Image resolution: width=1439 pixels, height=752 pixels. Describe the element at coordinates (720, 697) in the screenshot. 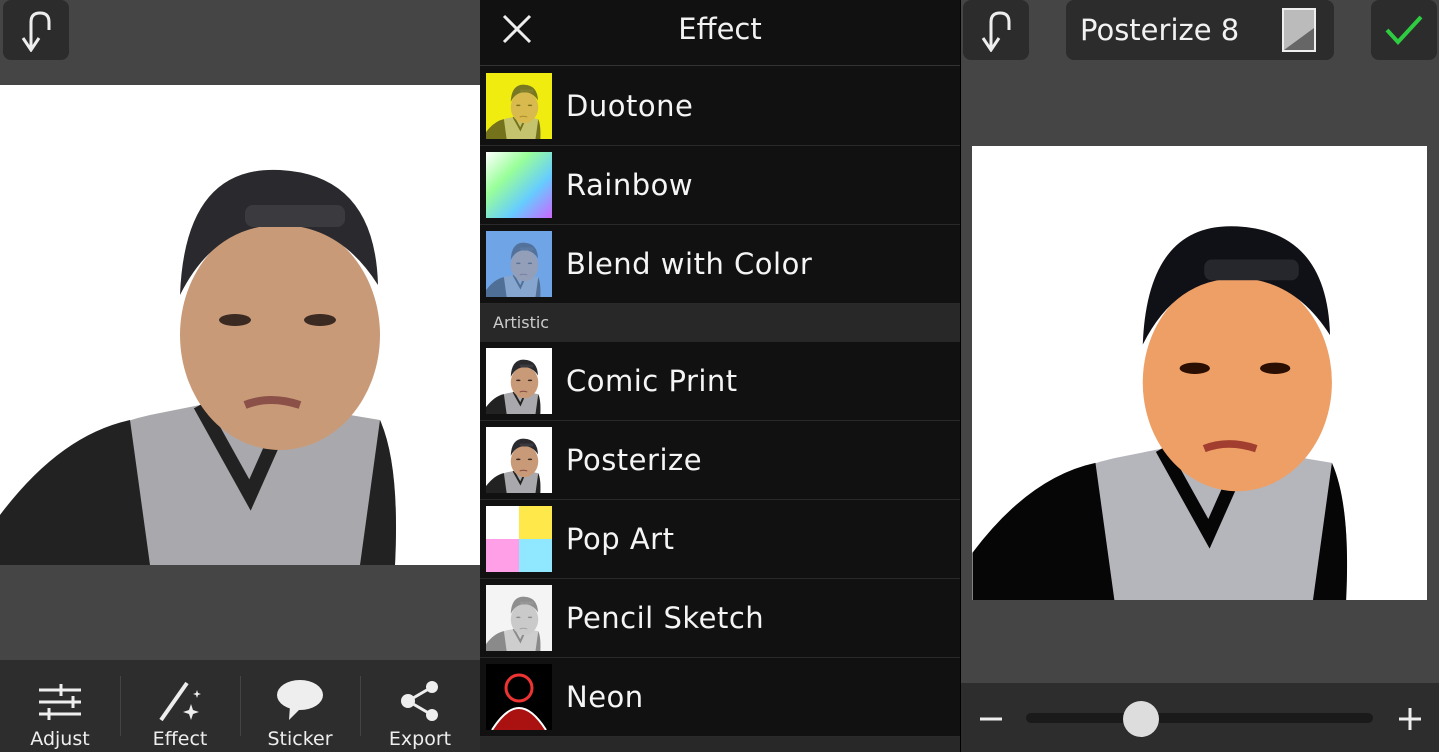

I see `effect-item-neon: Neon` at that location.